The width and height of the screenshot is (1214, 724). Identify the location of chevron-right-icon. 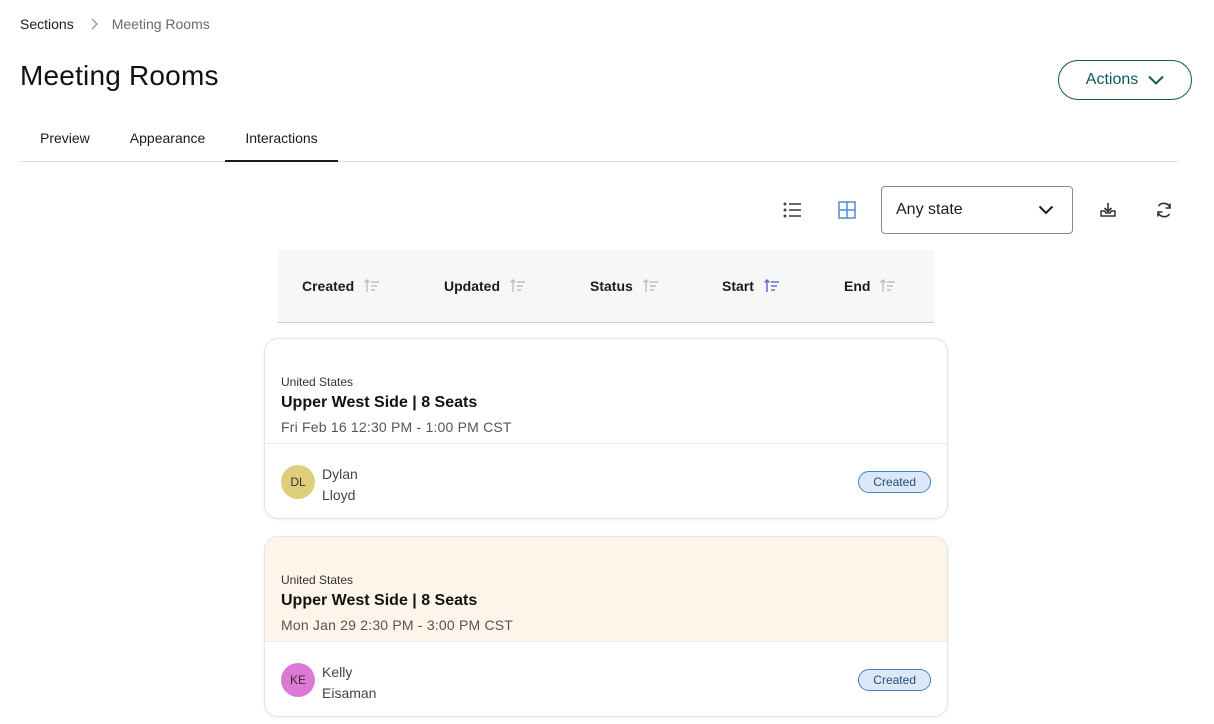
(94, 24).